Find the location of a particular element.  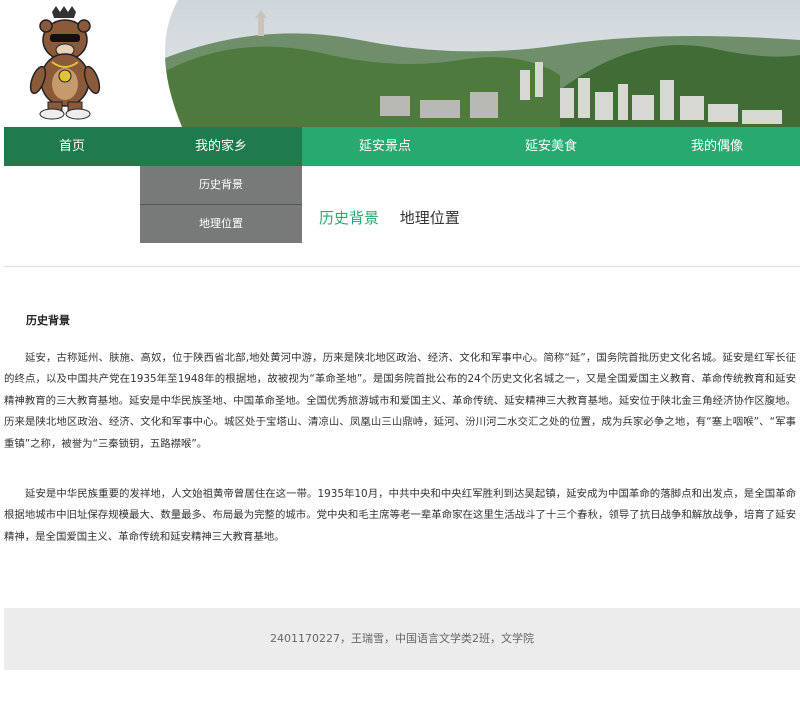

nav-item-scenic-spots: 延安景点 is located at coordinates (385, 146).